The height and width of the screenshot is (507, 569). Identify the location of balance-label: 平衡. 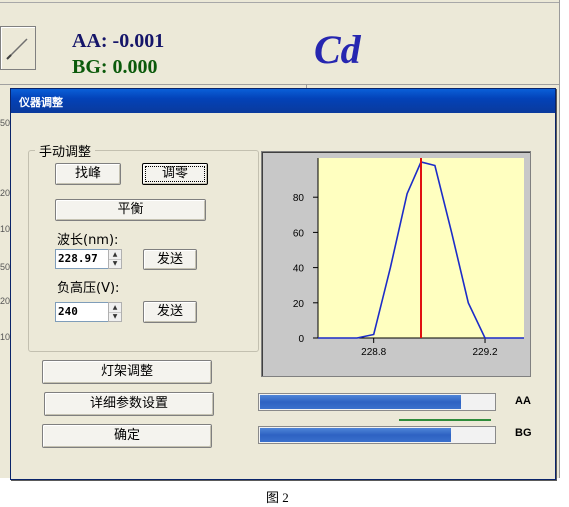
(130, 209).